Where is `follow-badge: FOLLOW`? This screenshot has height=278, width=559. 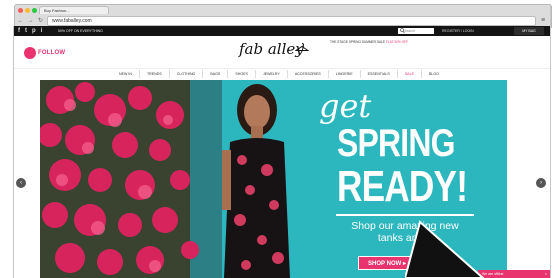 follow-badge: FOLLOW is located at coordinates (44, 53).